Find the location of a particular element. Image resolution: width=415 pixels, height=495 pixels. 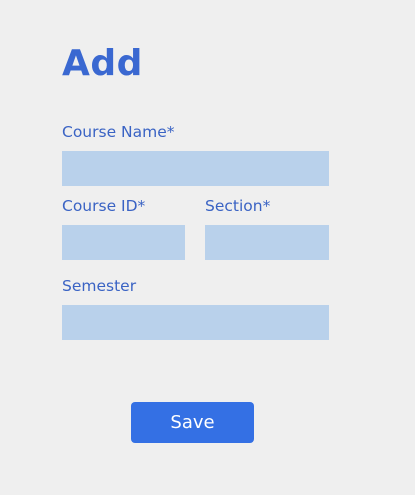

course-id-label: Course ID* is located at coordinates (104, 206).